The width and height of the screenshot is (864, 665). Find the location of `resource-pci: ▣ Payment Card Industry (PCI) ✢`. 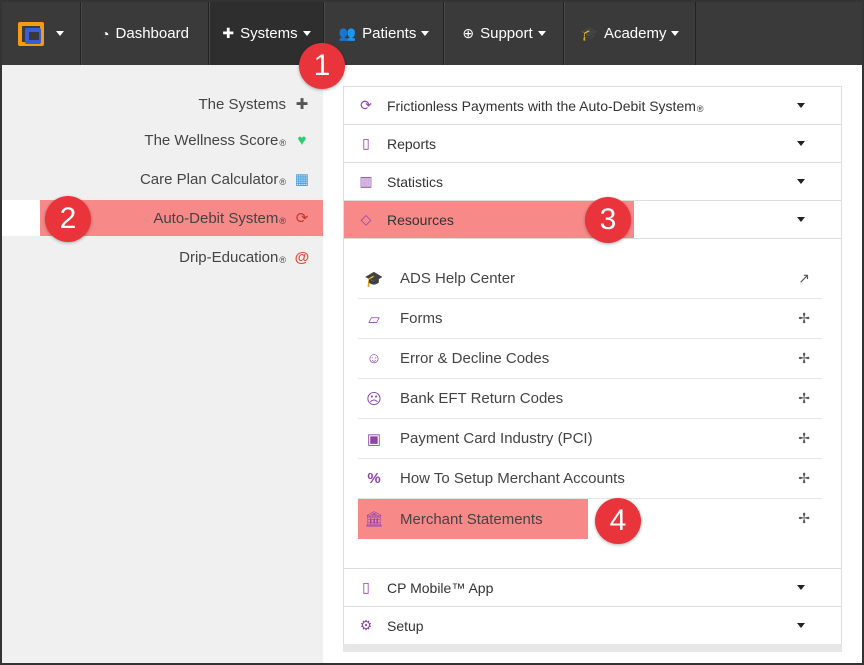

resource-pci: ▣ Payment Card Industry (PCI) ✢ is located at coordinates (590, 439).